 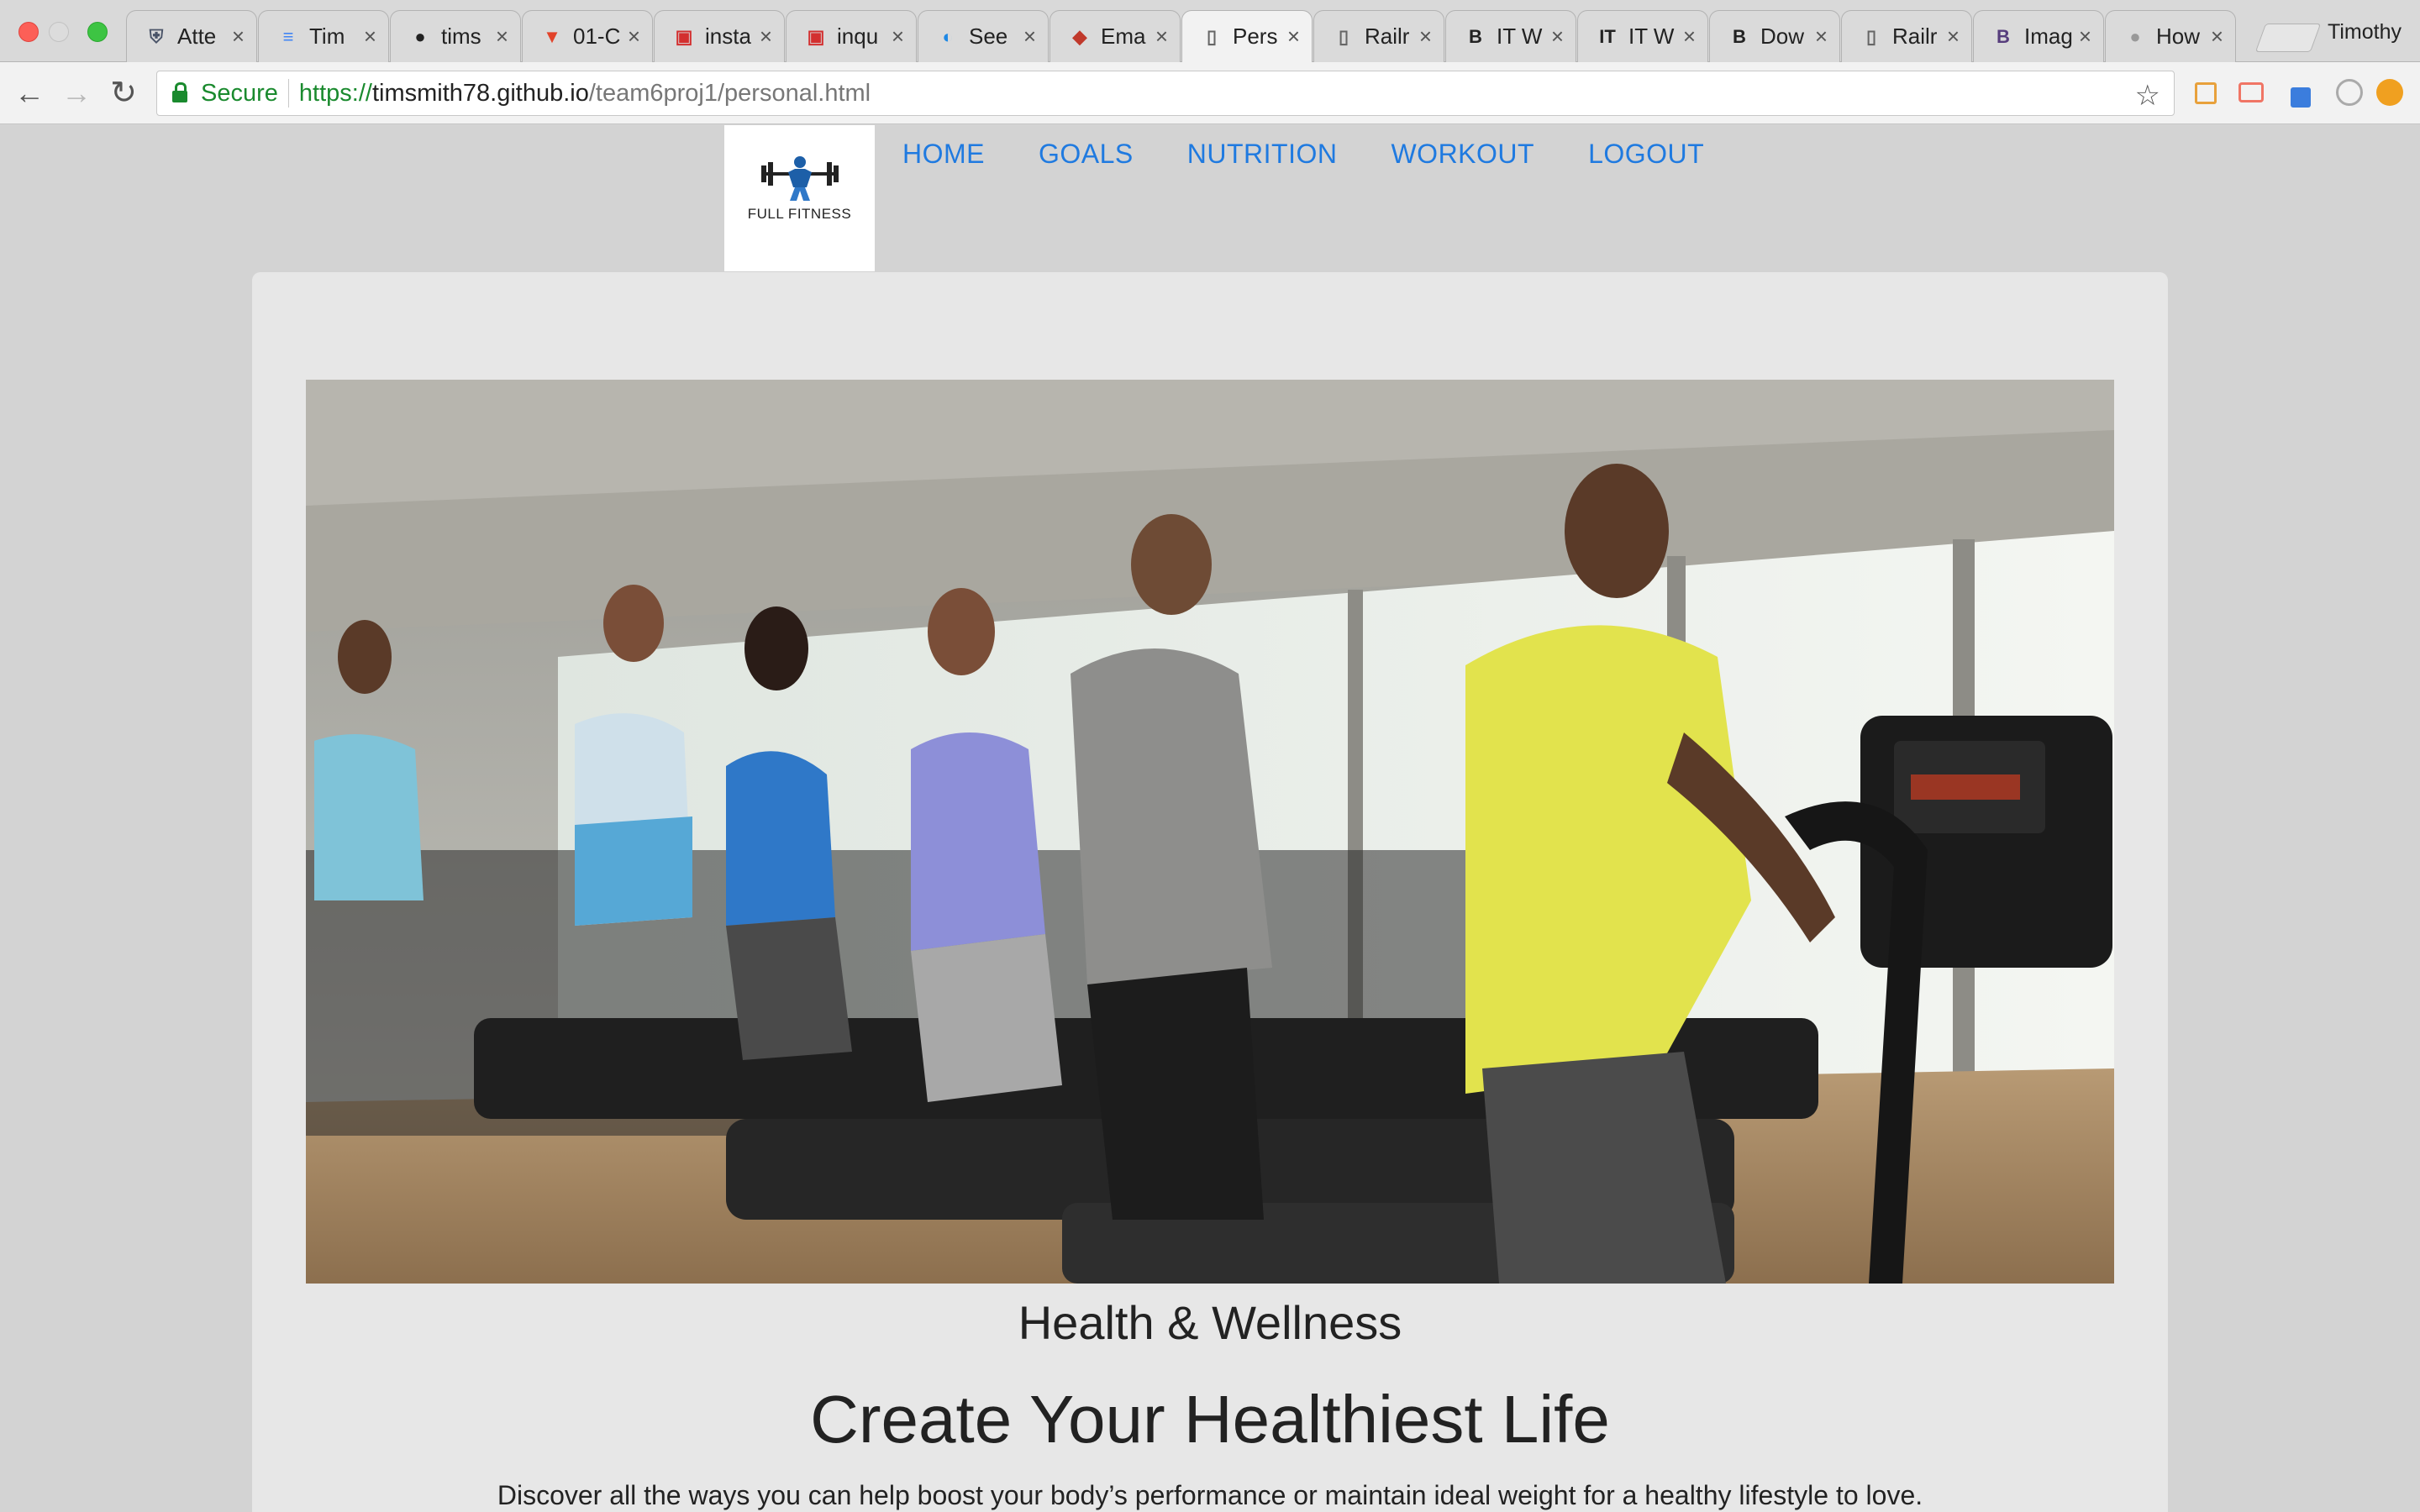 I want to click on browser-tab: ▣ inqu ×, so click(x=852, y=36).